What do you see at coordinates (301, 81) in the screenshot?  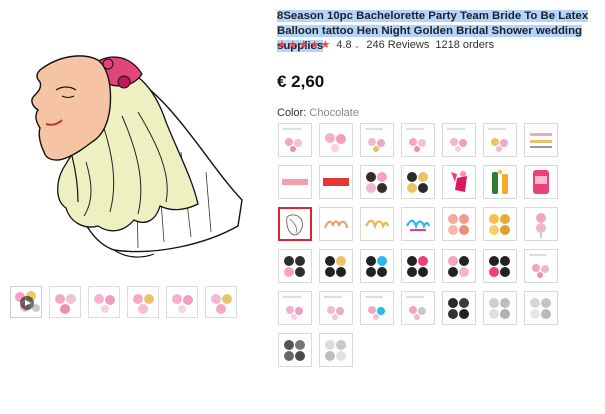 I see `product-price: € 2,60` at bounding box center [301, 81].